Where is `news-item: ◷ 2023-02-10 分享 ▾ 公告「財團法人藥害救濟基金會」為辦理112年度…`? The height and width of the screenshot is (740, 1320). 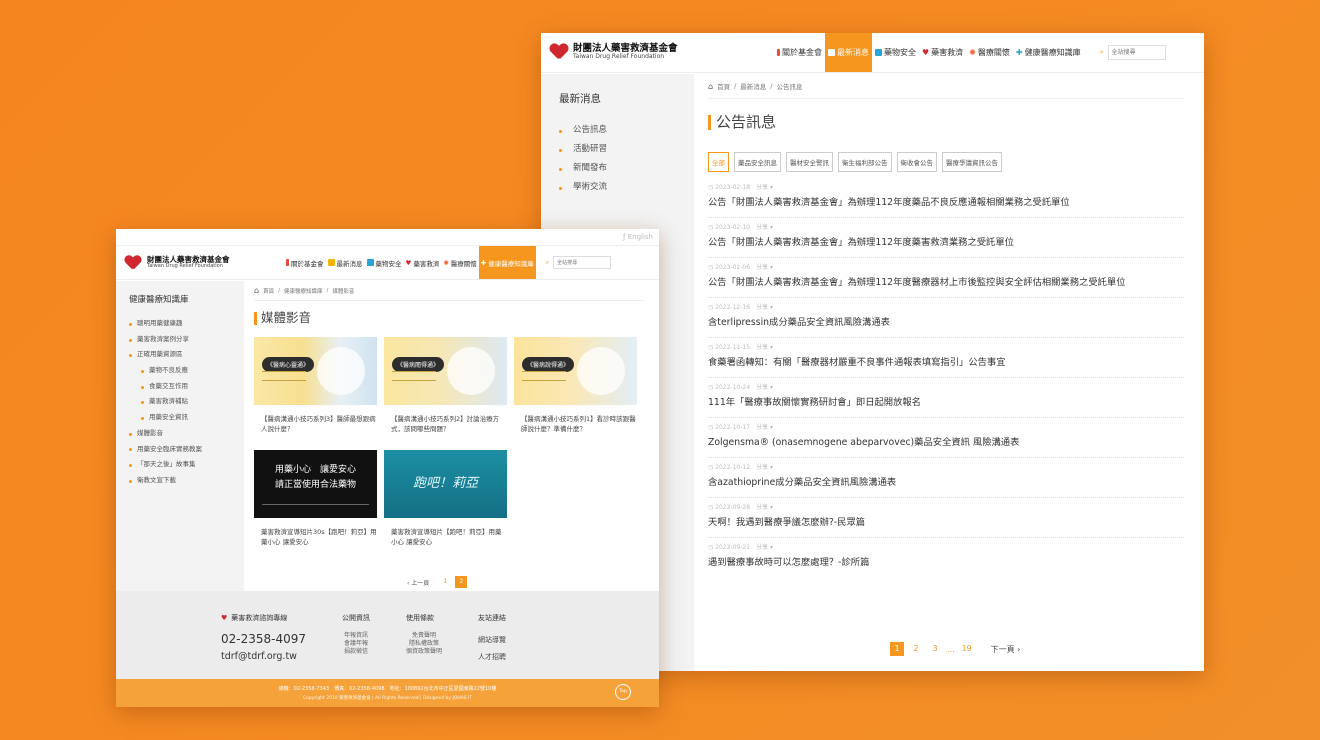 news-item: ◷ 2023-02-10 分享 ▾ 公告「財團法人藥害救濟基金會」為辦理112年度… is located at coordinates (946, 238).